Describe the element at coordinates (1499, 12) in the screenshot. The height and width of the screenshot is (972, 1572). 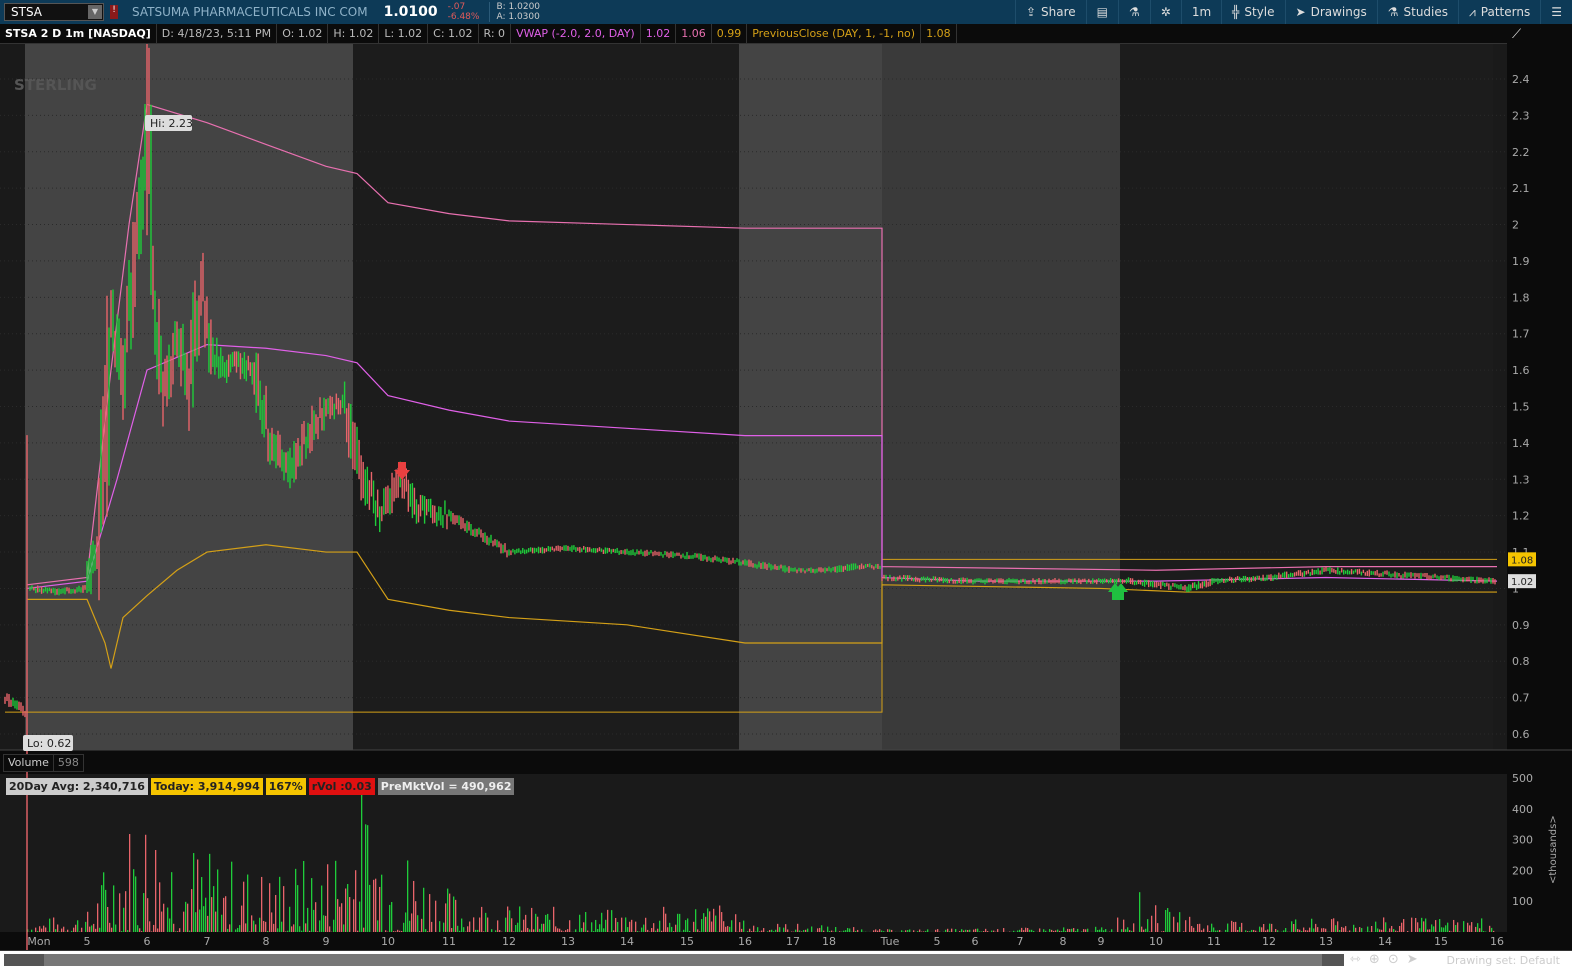
I see `patterns-button: ⩘ Patterns` at that location.